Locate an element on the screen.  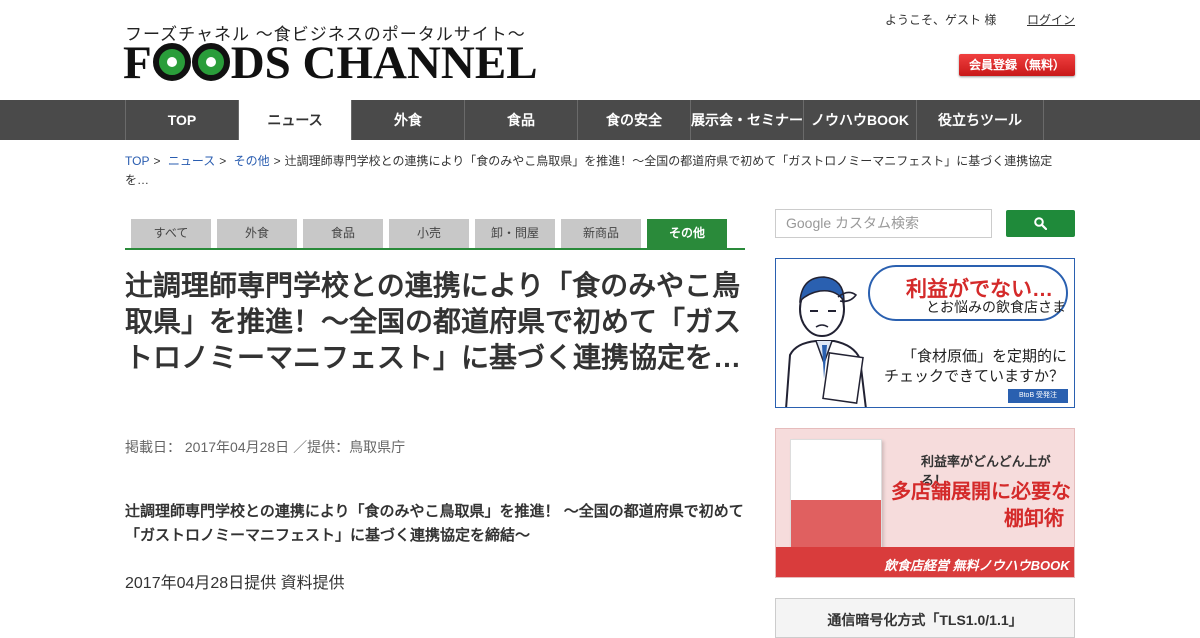
logo-text-part1: F is located at coordinates (137, 63).